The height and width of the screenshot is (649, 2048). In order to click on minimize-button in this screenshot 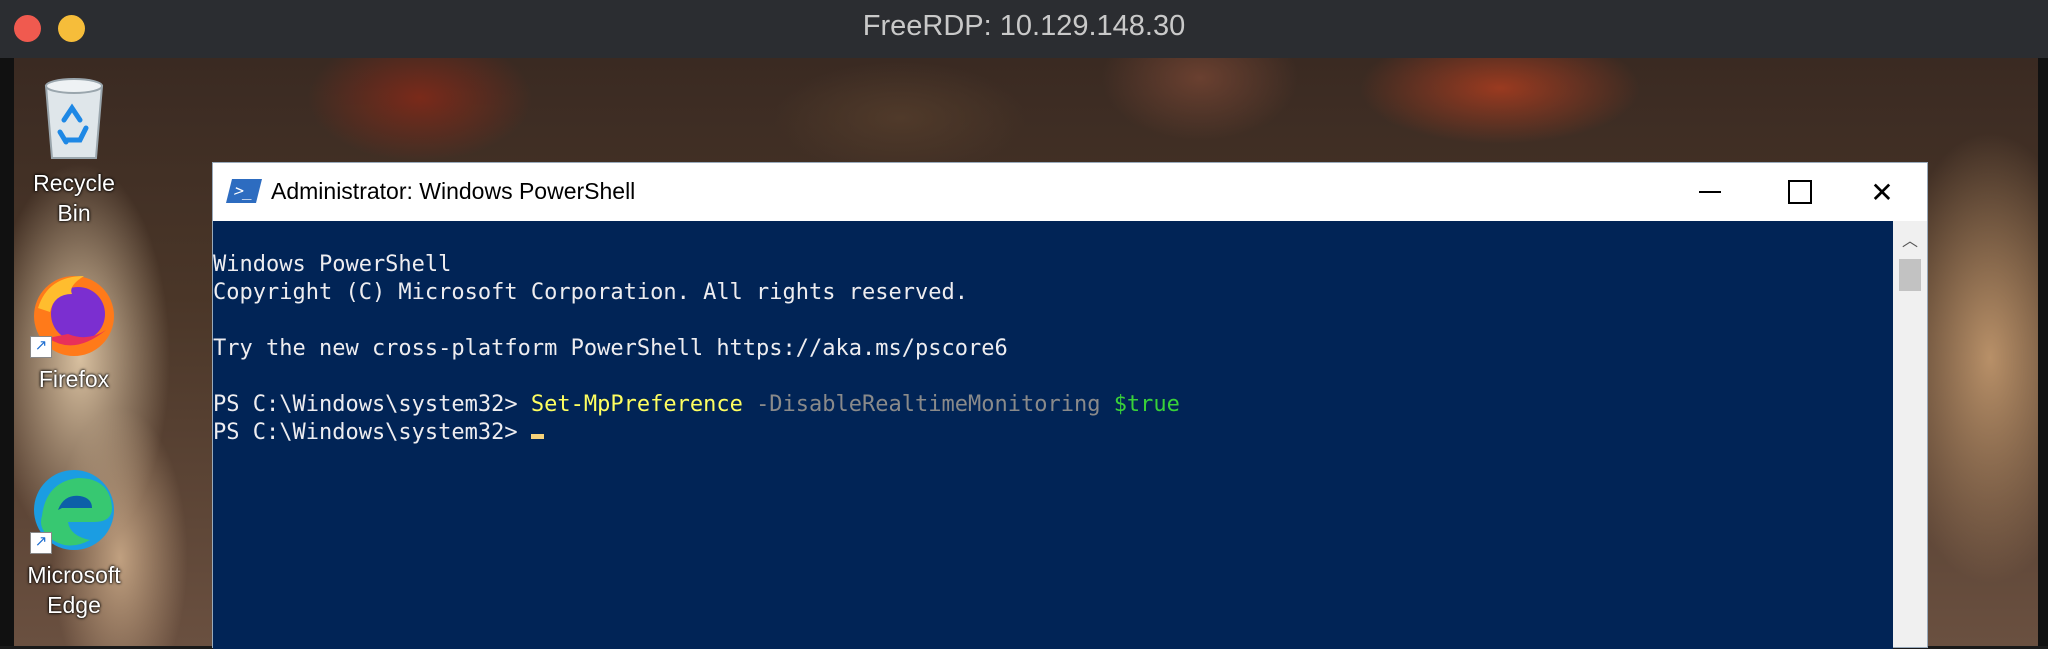, I will do `click(1710, 192)`.